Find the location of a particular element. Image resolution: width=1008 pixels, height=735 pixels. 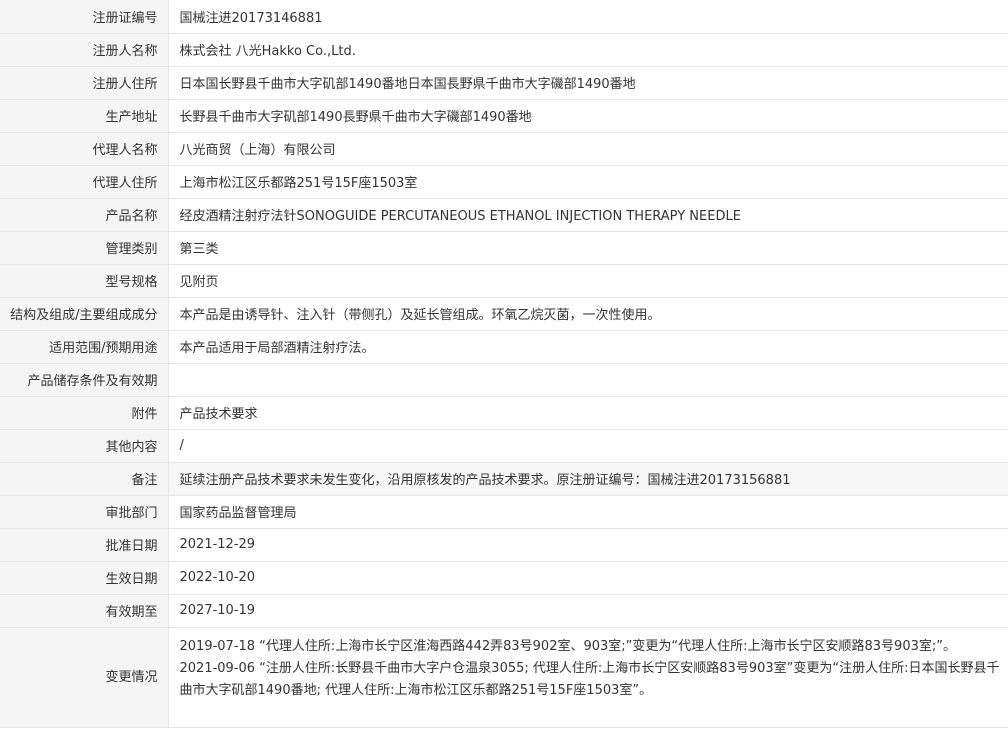

field-value: 本产品是由诱导针、注入针（带侧孔）及延长管组成。环氧乙烷灭菌，一次性使用。 is located at coordinates (588, 314).